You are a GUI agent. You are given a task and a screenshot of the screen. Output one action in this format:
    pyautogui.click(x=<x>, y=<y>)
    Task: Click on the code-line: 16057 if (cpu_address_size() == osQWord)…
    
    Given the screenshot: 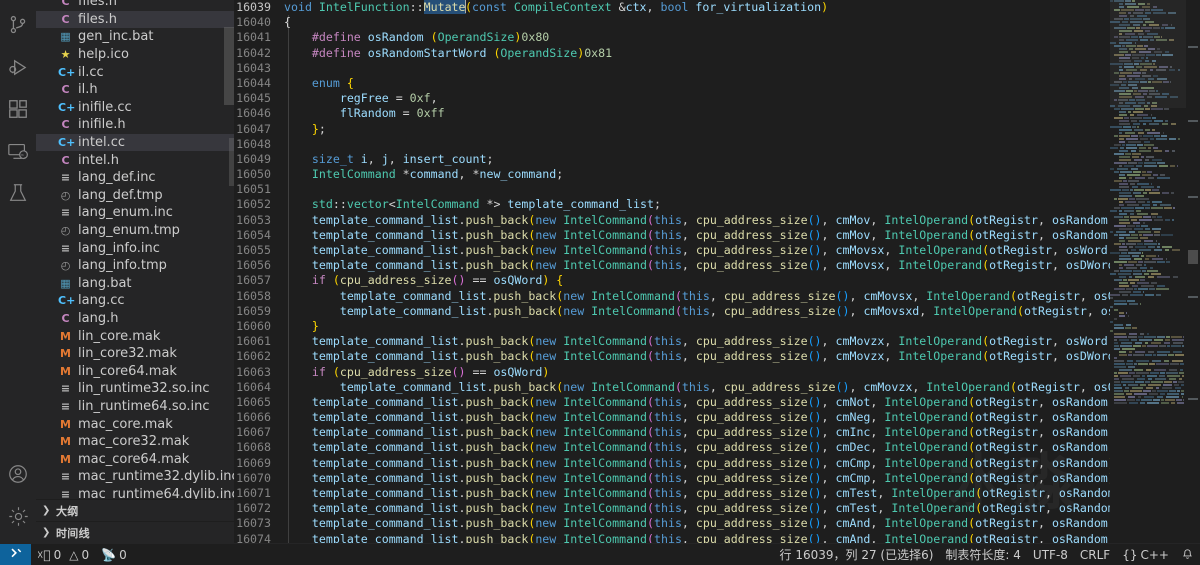 What is the action you would take?
    pyautogui.click(x=672, y=280)
    